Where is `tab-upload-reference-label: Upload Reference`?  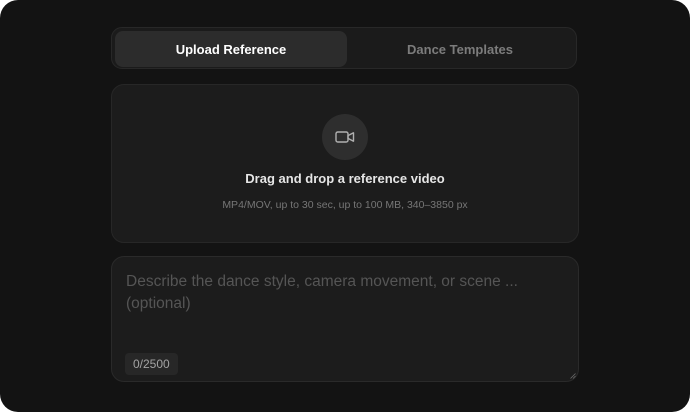
tab-upload-reference-label: Upload Reference is located at coordinates (231, 49).